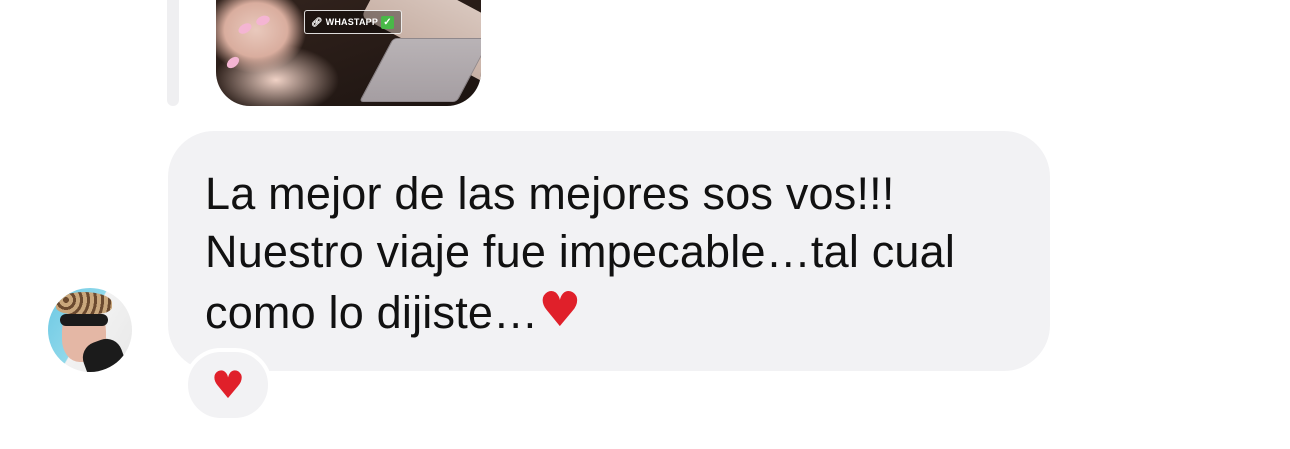  I want to click on link-icon: 🔗︎, so click(317, 21).